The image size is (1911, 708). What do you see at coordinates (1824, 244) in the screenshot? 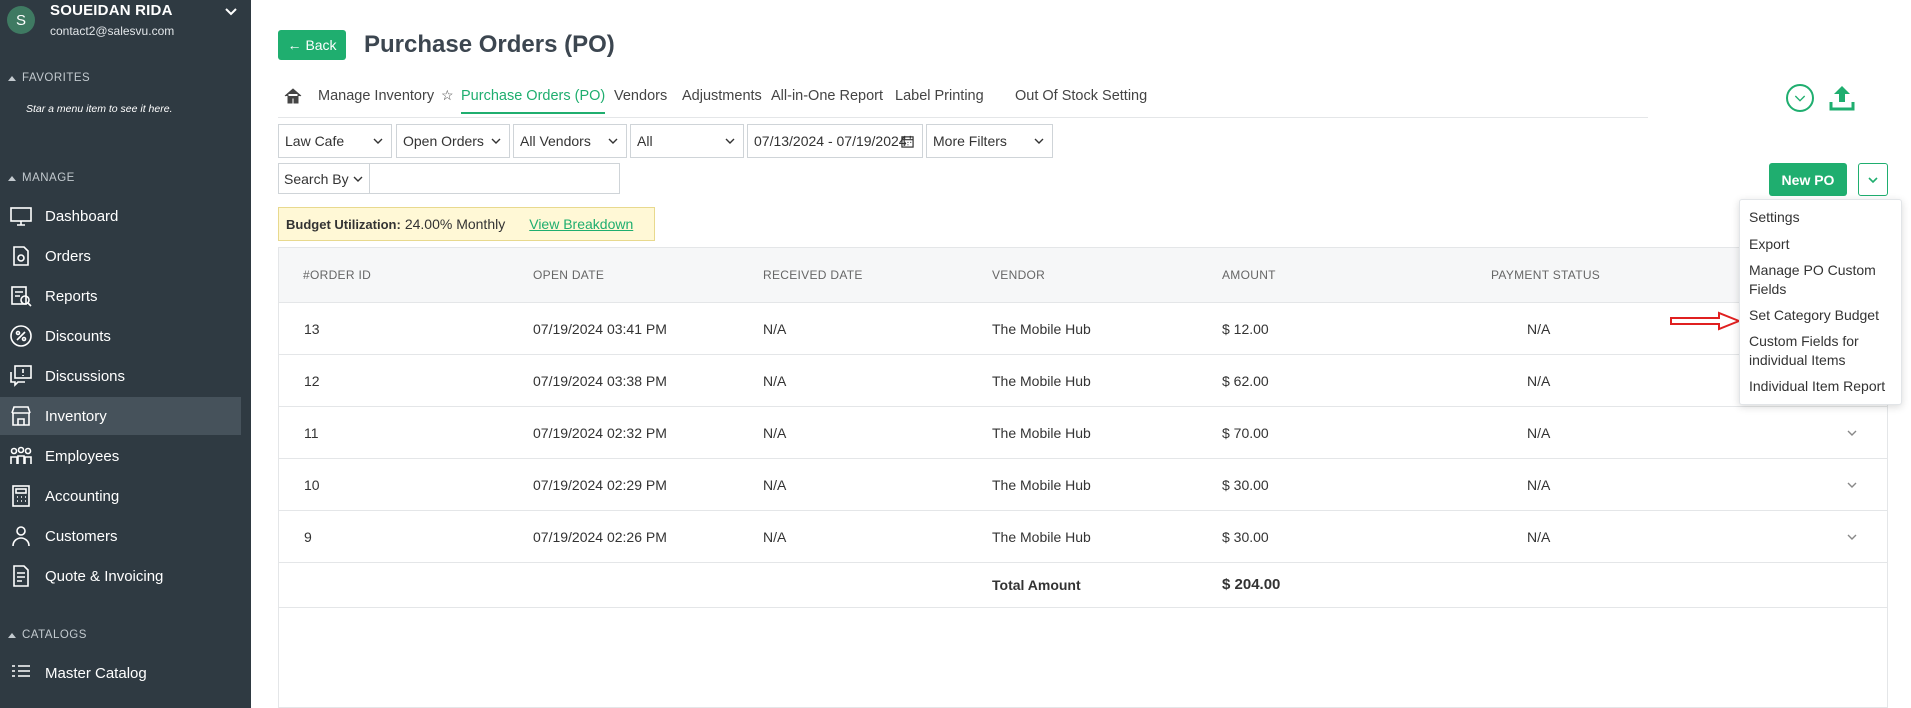
I see `menu-item-export: Export` at bounding box center [1824, 244].